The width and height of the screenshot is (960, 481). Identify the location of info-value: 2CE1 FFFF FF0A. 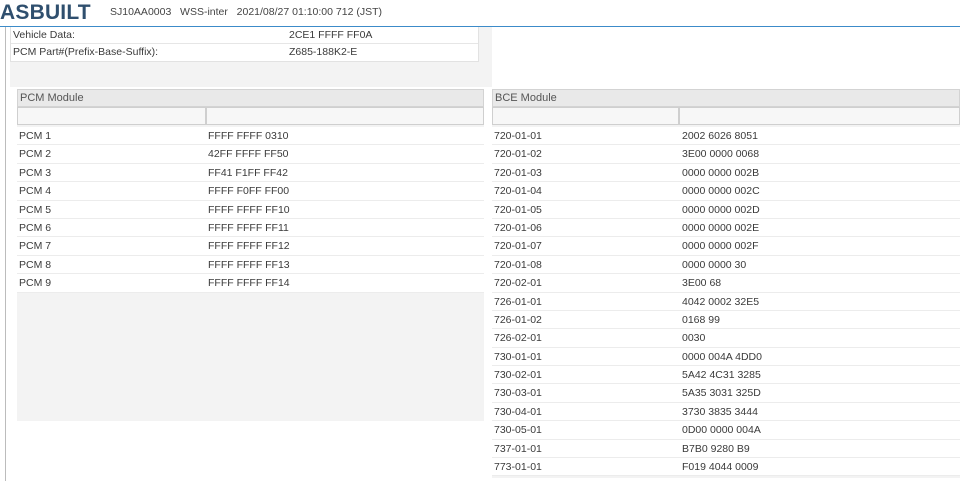
(331, 35).